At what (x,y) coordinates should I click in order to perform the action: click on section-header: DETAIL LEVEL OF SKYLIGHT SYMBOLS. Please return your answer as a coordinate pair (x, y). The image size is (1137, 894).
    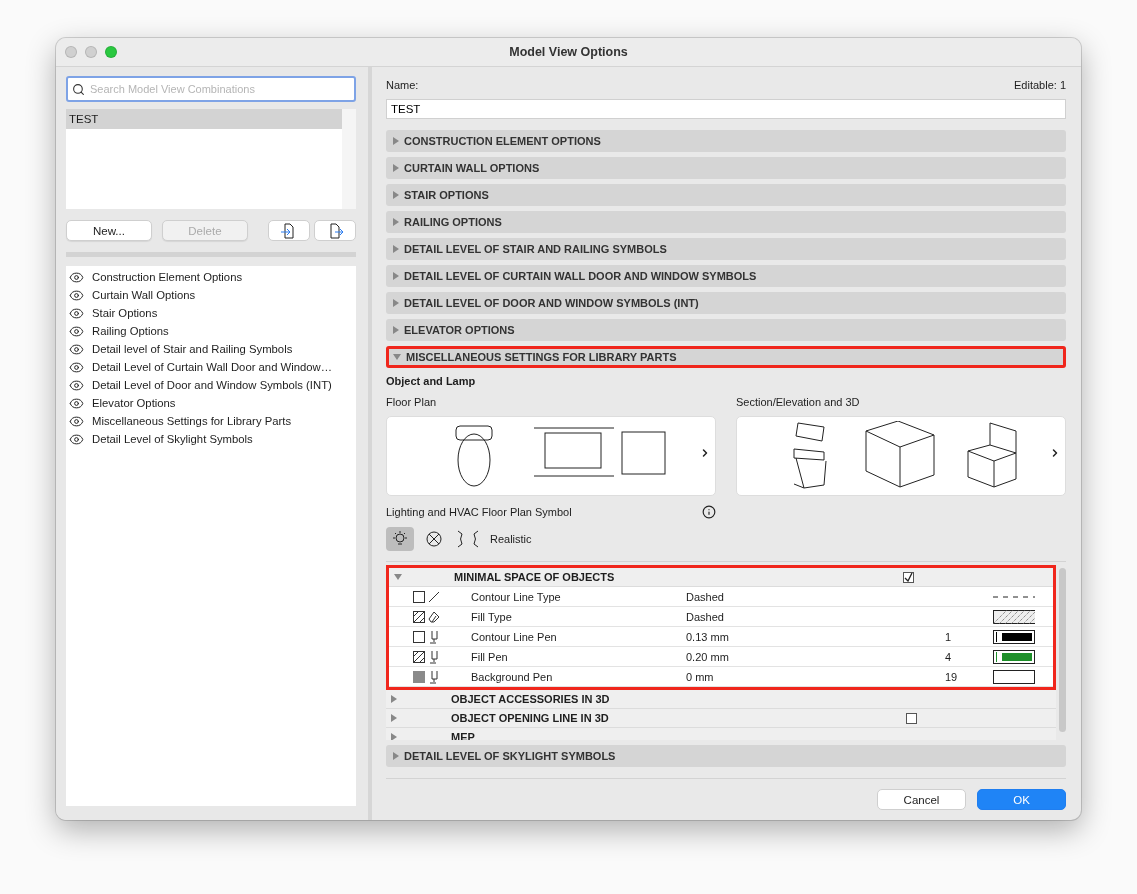
    Looking at the image, I should click on (726, 756).